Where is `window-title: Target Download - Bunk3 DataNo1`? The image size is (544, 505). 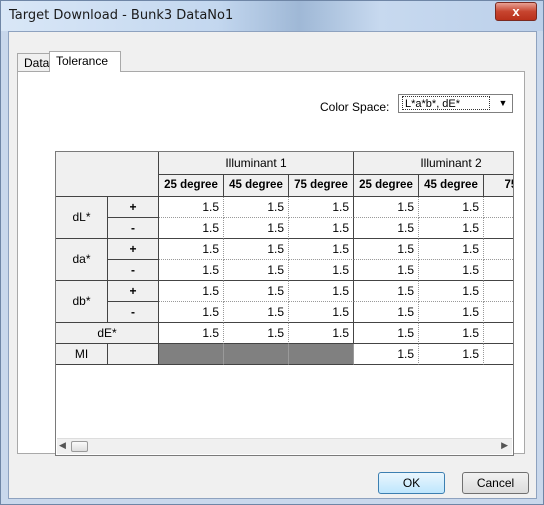
window-title: Target Download - Bunk3 DataNo1 is located at coordinates (121, 15).